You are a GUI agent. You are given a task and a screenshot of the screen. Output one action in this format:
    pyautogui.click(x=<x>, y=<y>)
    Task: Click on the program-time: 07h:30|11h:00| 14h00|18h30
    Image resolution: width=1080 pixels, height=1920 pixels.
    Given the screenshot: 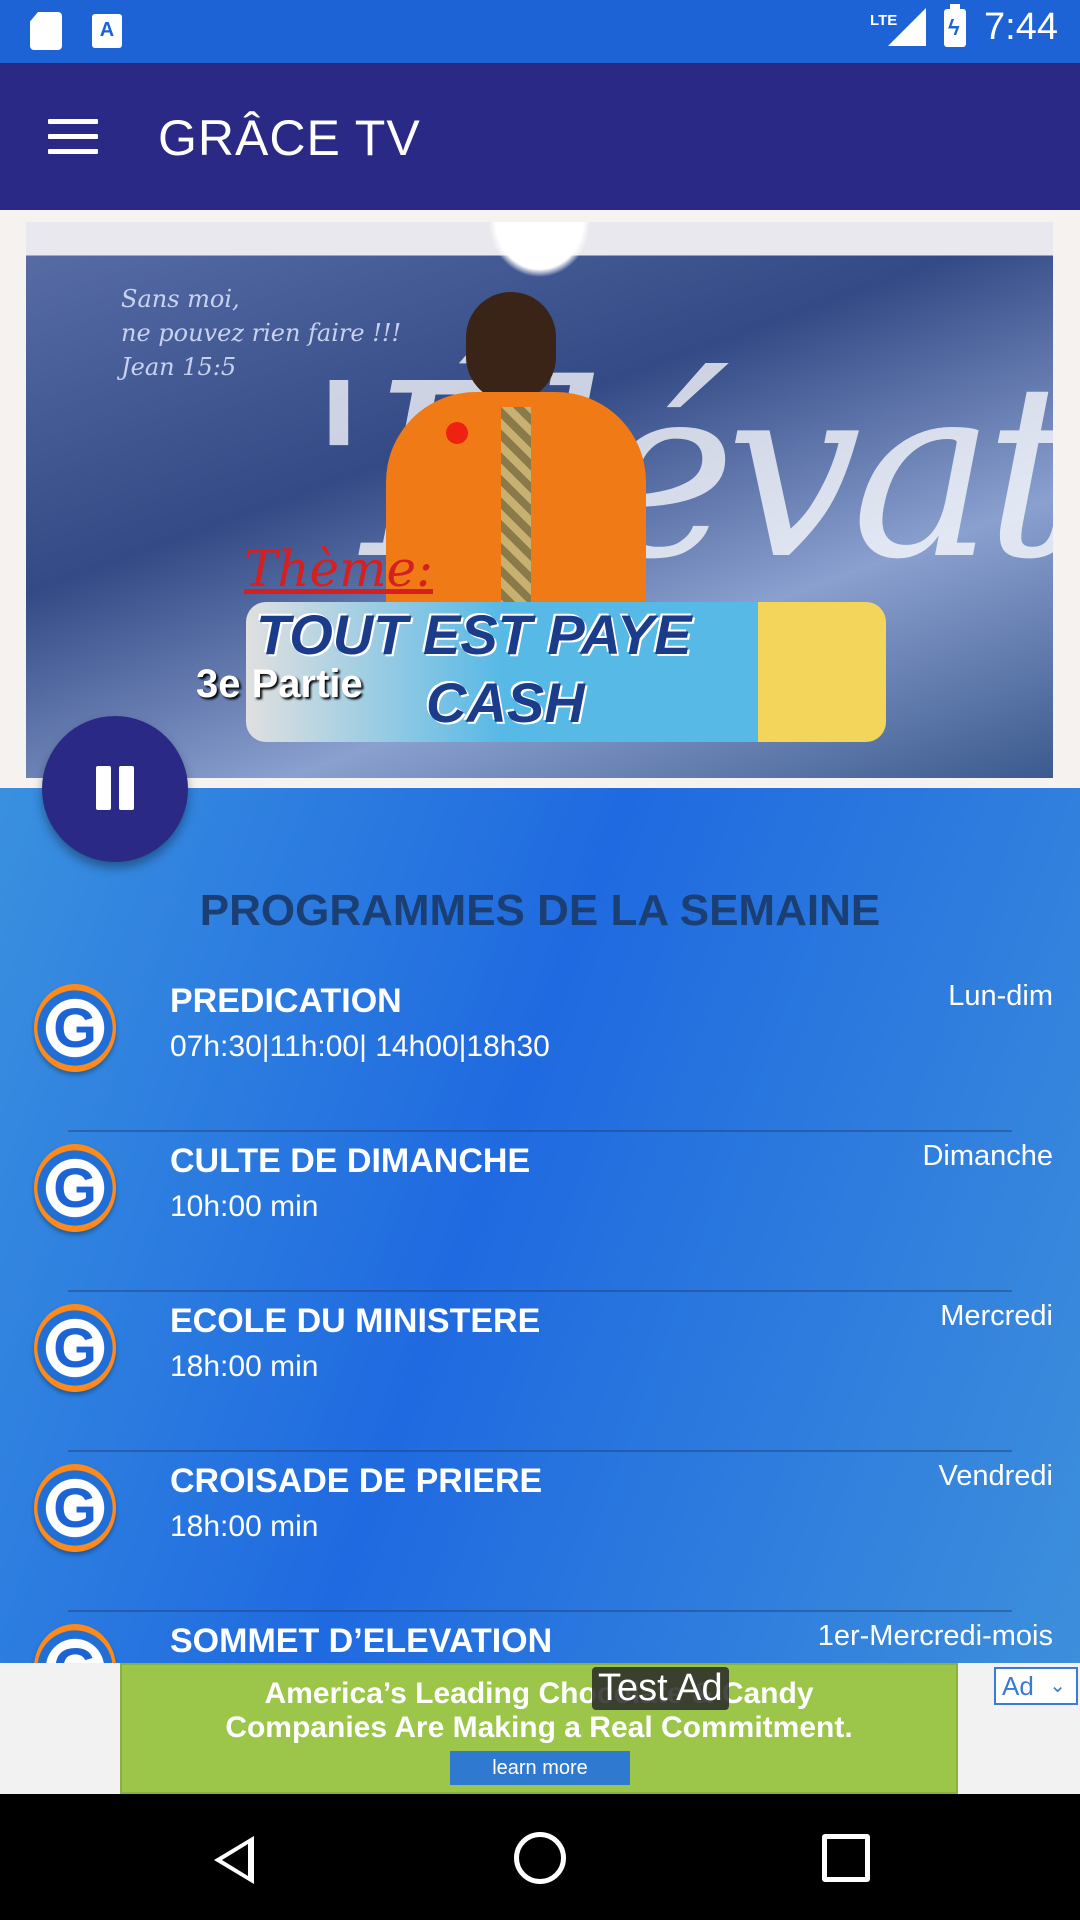 What is the action you would take?
    pyautogui.click(x=360, y=1046)
    